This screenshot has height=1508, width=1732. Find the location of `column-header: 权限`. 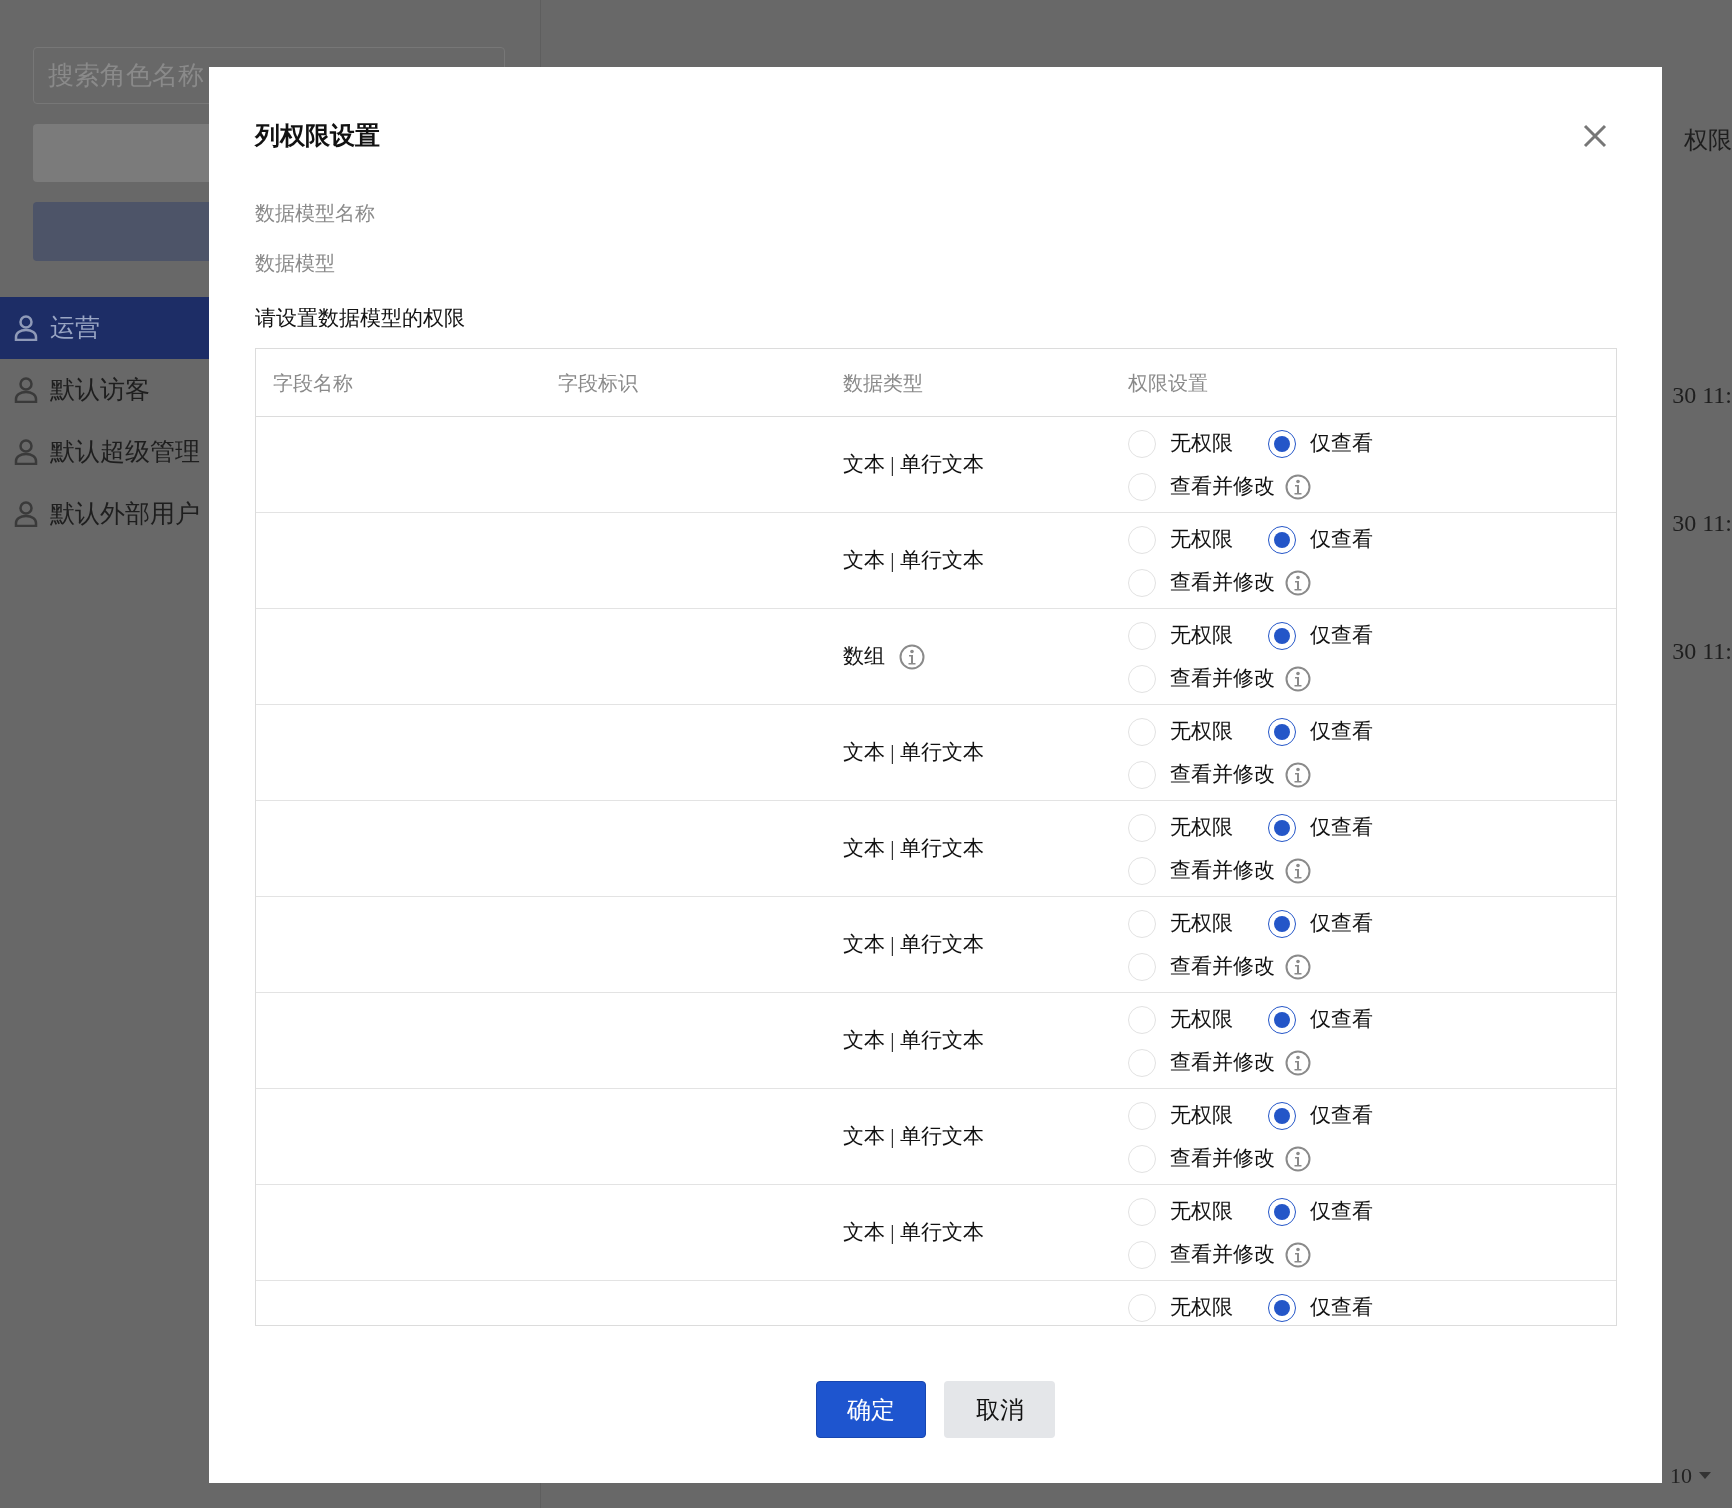

column-header: 权限 is located at coordinates (1708, 140).